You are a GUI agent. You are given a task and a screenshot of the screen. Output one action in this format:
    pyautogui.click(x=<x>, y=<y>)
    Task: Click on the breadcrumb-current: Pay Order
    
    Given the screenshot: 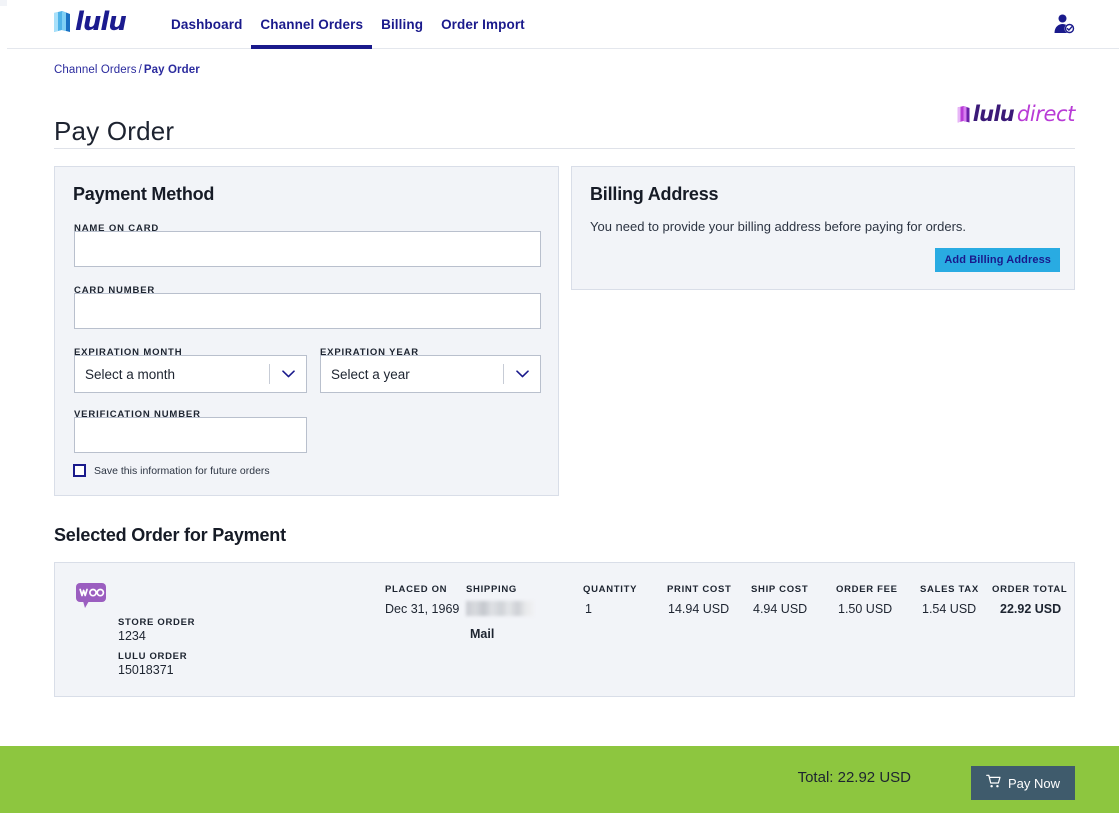 What is the action you would take?
    pyautogui.click(x=171, y=70)
    